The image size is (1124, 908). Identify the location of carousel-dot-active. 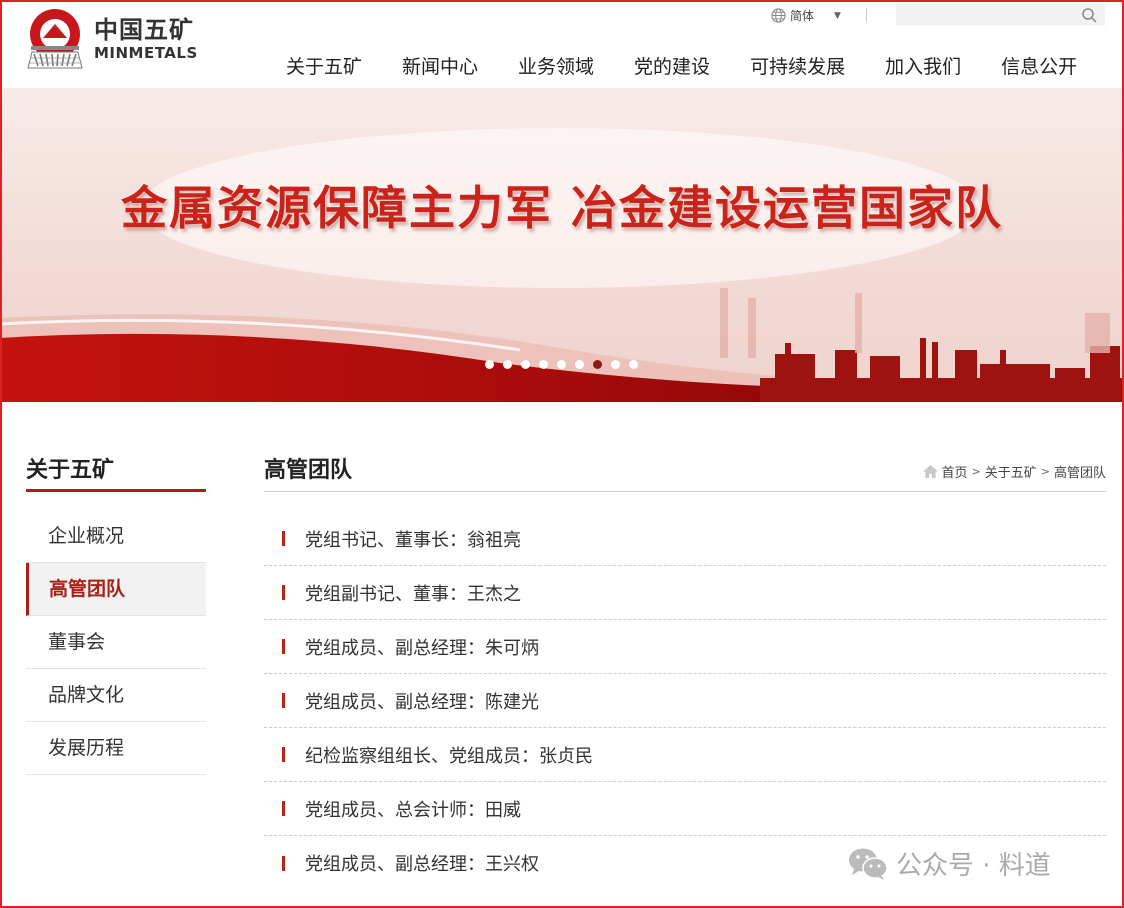
(597, 364).